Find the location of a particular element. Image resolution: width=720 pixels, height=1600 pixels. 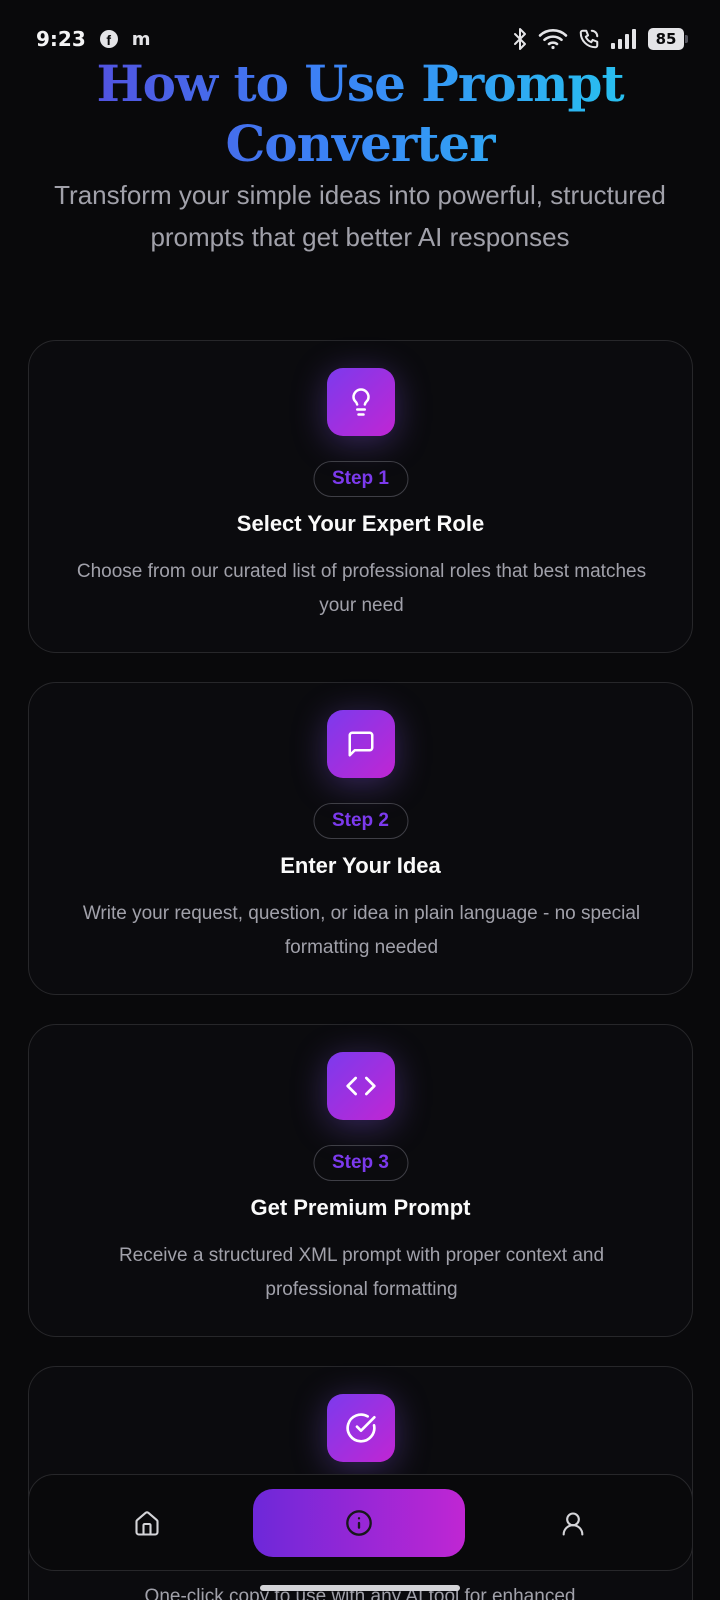

home-indicator is located at coordinates (360, 1588).